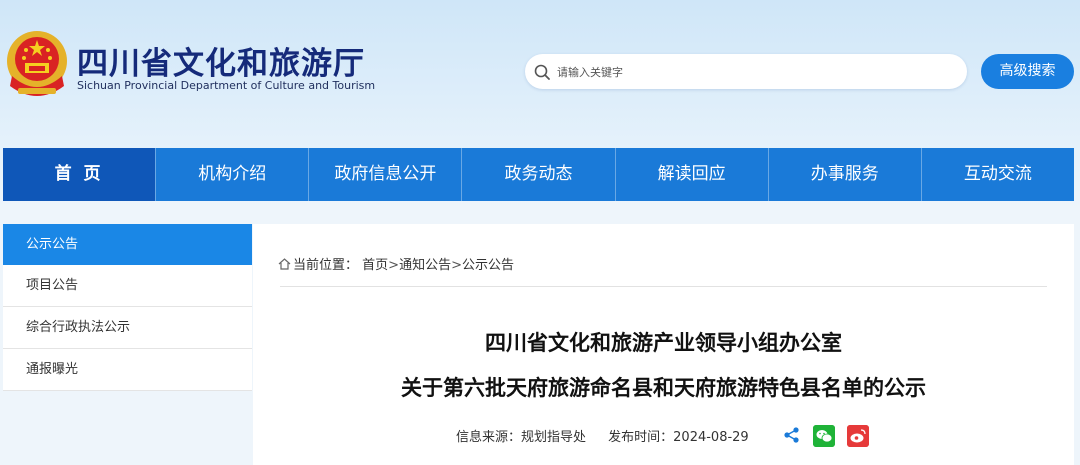 The width and height of the screenshot is (1080, 465). I want to click on breadcrumb-public-notice: 公示公告, so click(488, 265).